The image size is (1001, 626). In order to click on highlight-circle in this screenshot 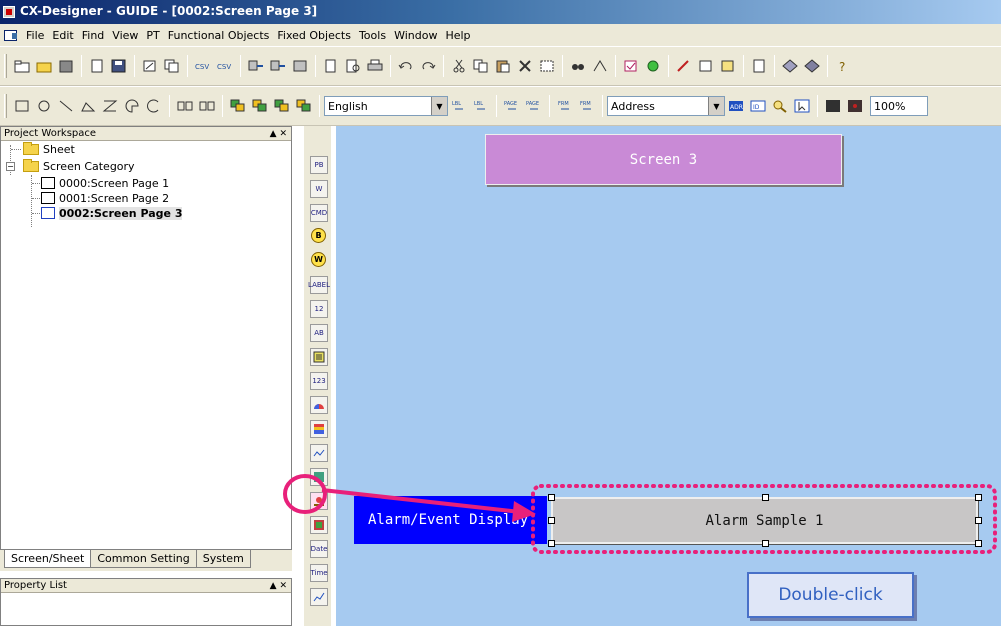, I will do `click(305, 494)`.